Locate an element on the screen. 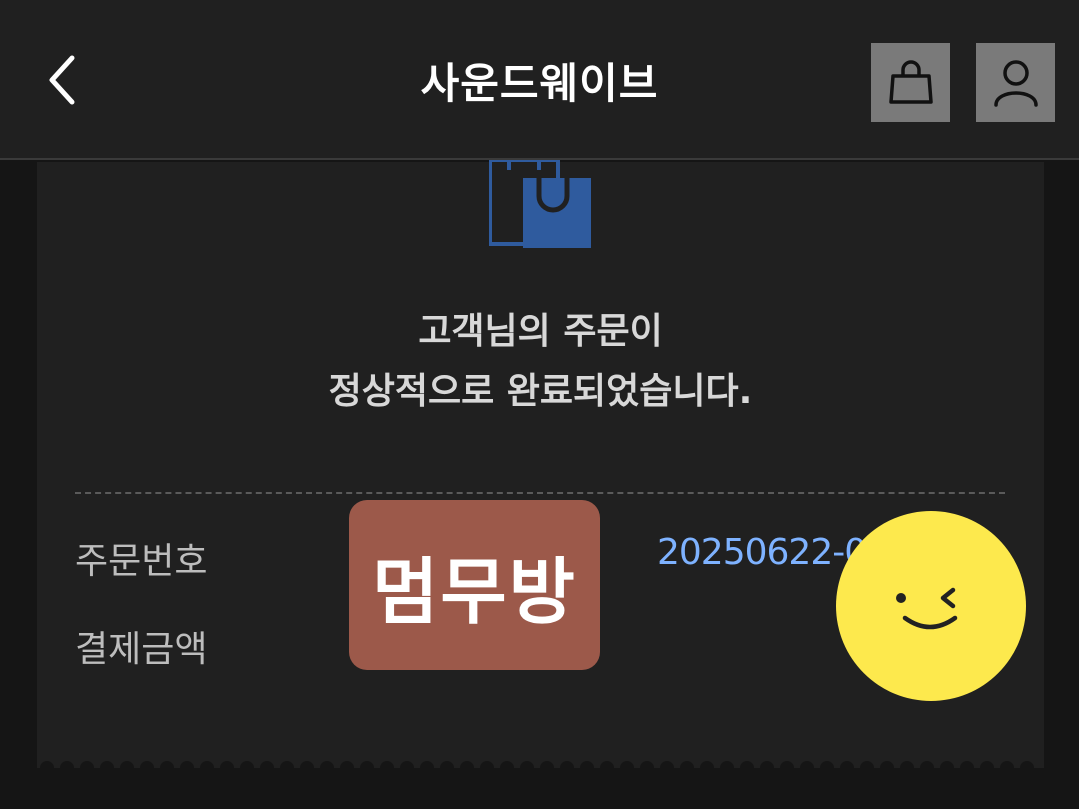 The width and height of the screenshot is (1079, 809). message-line-1: 고객님의 주문이 is located at coordinates (540, 331).